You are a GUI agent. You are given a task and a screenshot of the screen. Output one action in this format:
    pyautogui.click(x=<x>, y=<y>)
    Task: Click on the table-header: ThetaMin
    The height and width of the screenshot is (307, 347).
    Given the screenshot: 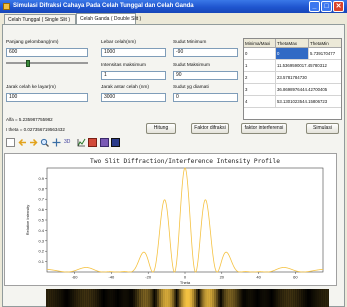 What is the action you would take?
    pyautogui.click(x=325, y=43)
    